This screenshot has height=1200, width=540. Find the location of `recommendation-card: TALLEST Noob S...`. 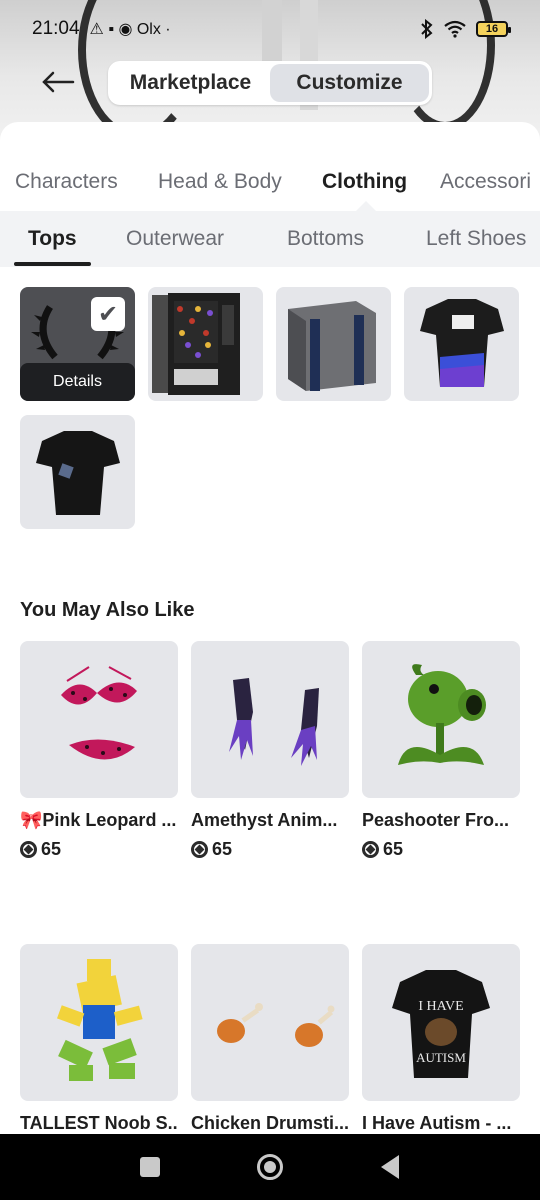

recommendation-card: TALLEST Noob S... is located at coordinates (99, 1039).